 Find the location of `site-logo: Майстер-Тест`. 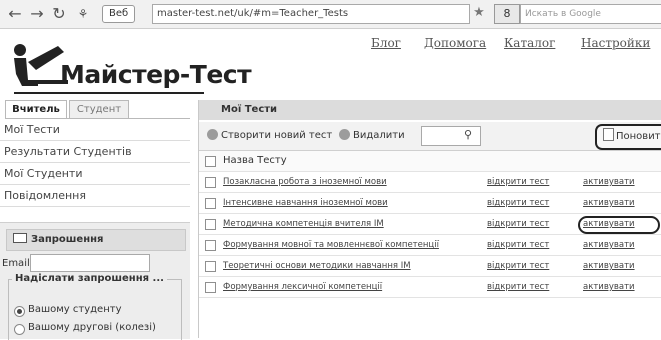

site-logo: Майстер-Тест is located at coordinates (130, 67).